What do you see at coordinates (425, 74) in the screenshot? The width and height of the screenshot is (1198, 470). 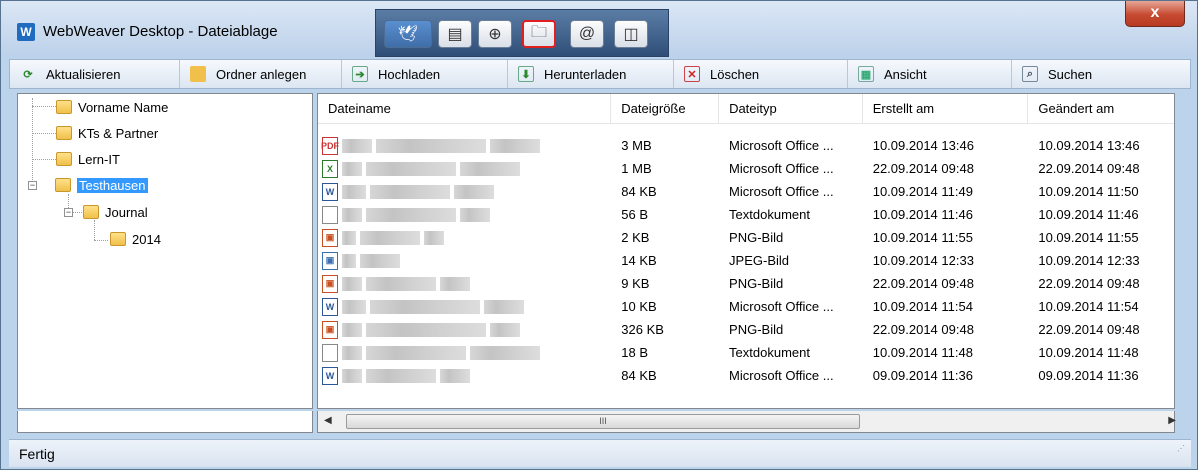 I see `upload-button: ➔ Hochladen` at bounding box center [425, 74].